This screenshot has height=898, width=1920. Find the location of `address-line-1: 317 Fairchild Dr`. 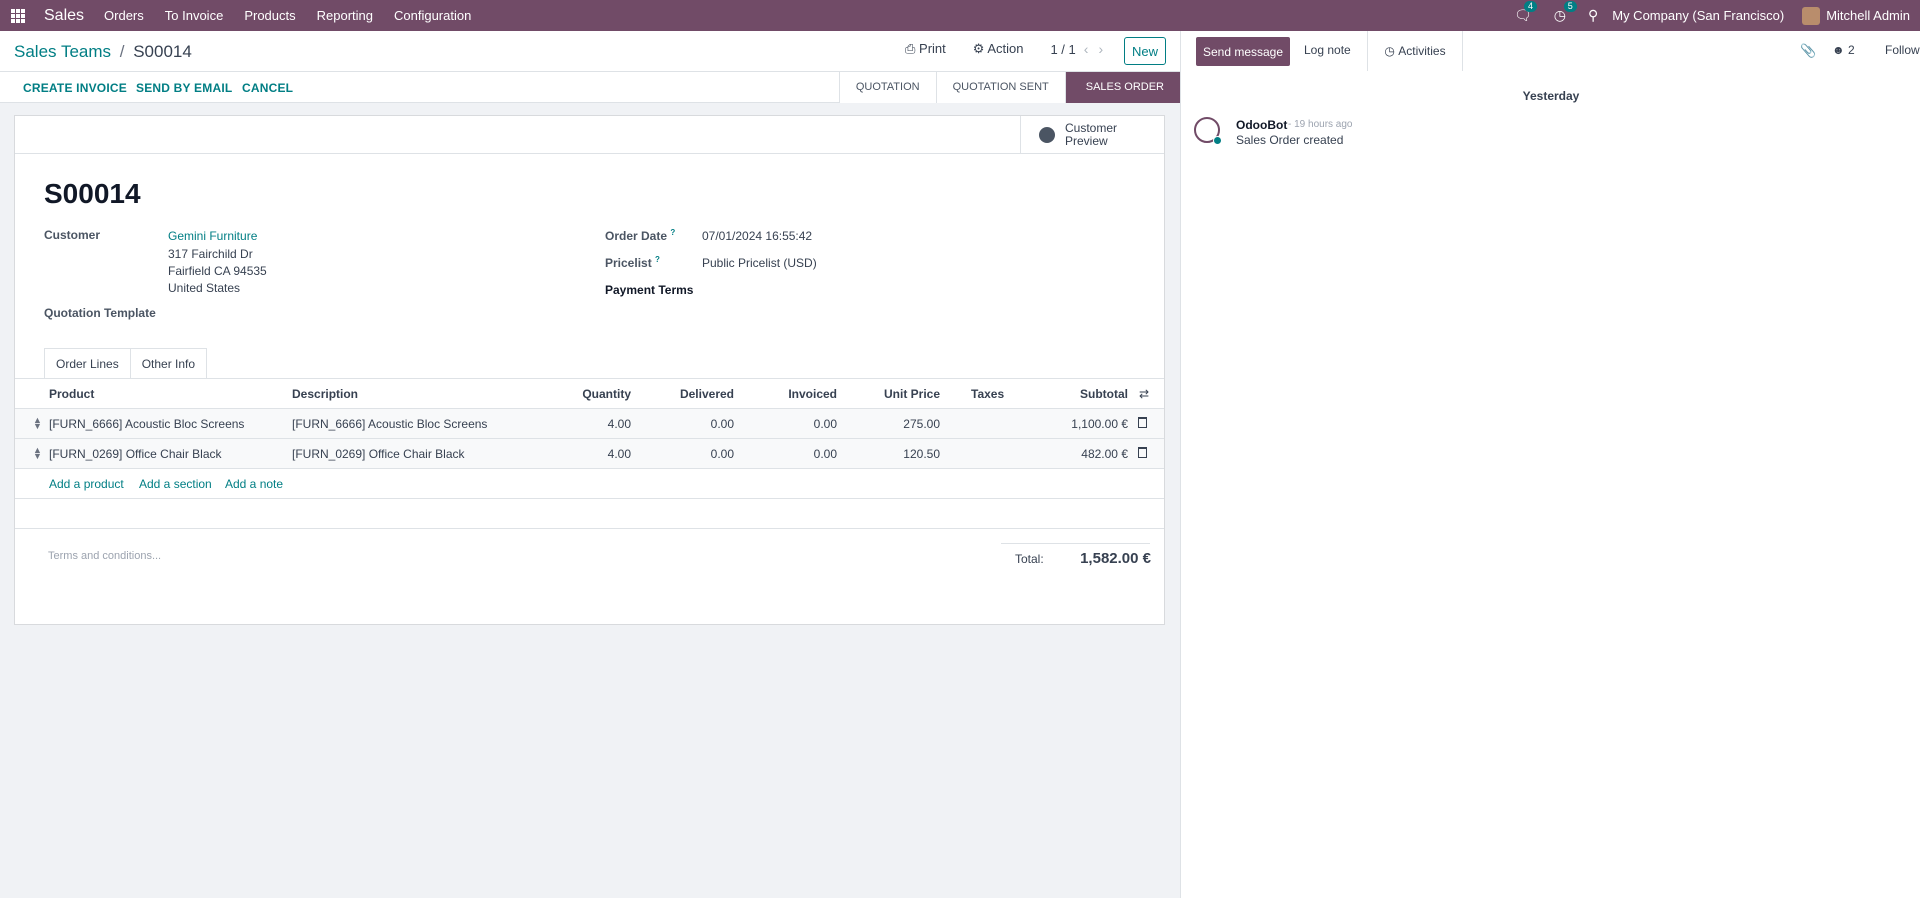

address-line-1: 317 Fairchild Dr is located at coordinates (210, 254).